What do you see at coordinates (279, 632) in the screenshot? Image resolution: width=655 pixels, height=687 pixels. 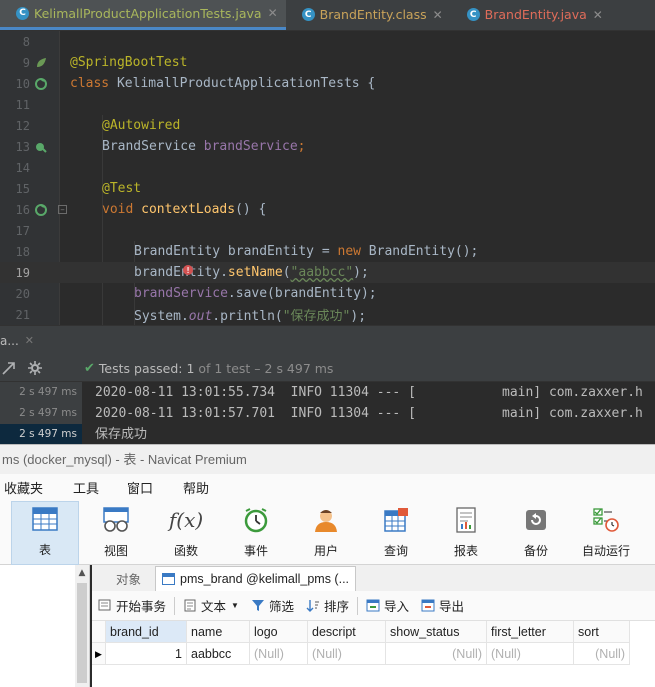 I see `column-header: logo` at bounding box center [279, 632].